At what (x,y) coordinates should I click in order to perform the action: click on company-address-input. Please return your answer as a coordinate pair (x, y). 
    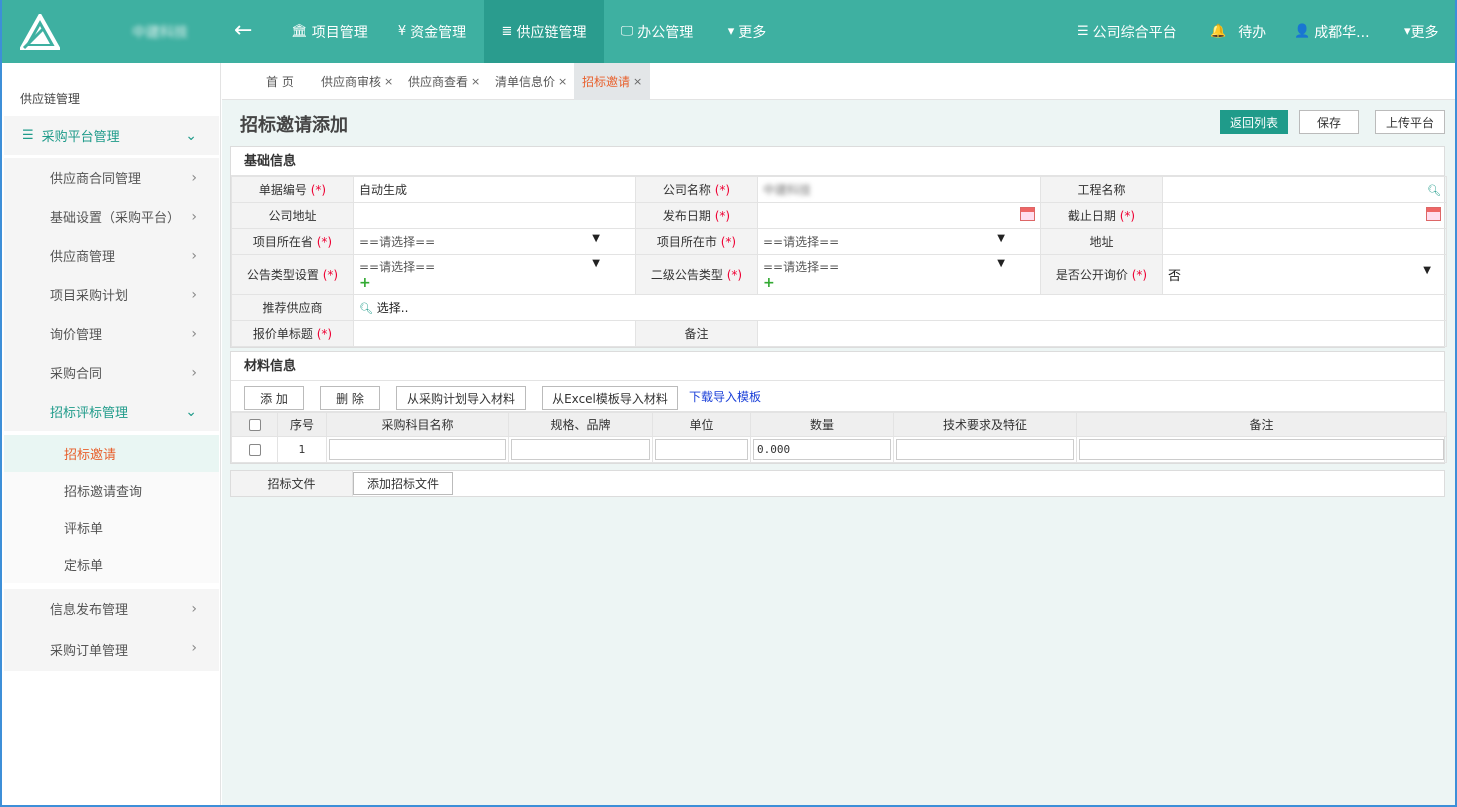
    Looking at the image, I should click on (494, 215).